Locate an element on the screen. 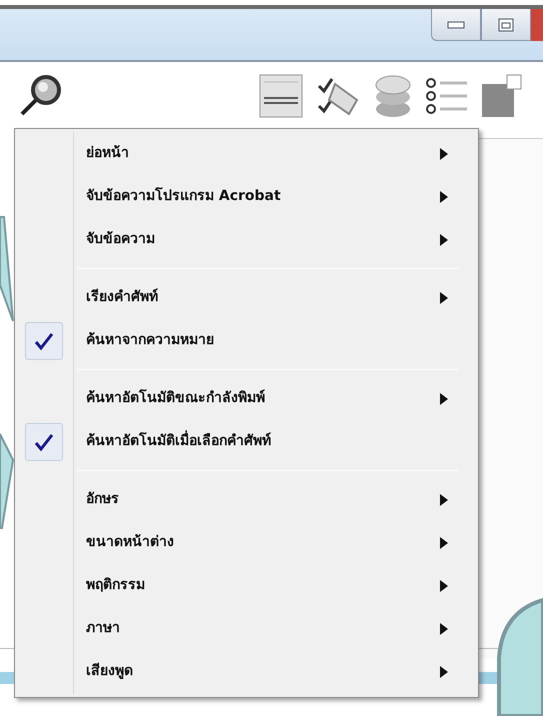 This screenshot has height=716, width=543. menu-item: ค้นหาอัตโนมัติขณะกำลังพิมพ์ is located at coordinates (246, 398).